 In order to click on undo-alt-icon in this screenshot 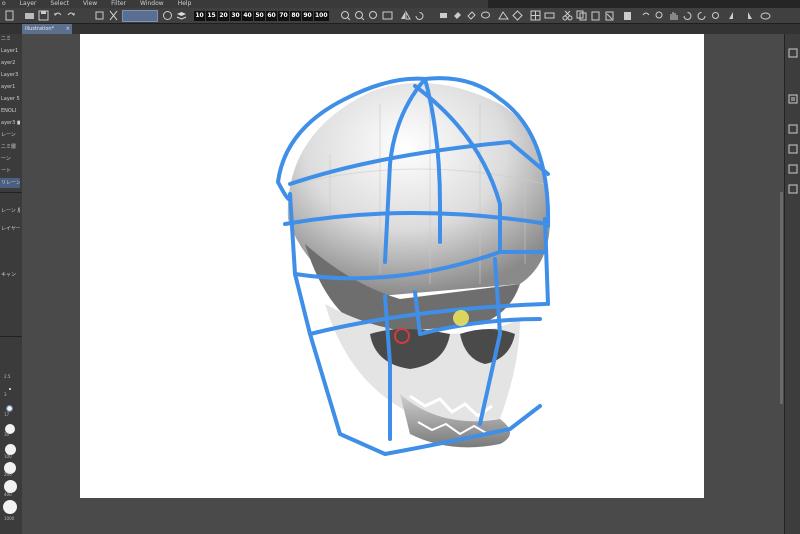, I will do `click(645, 15)`.